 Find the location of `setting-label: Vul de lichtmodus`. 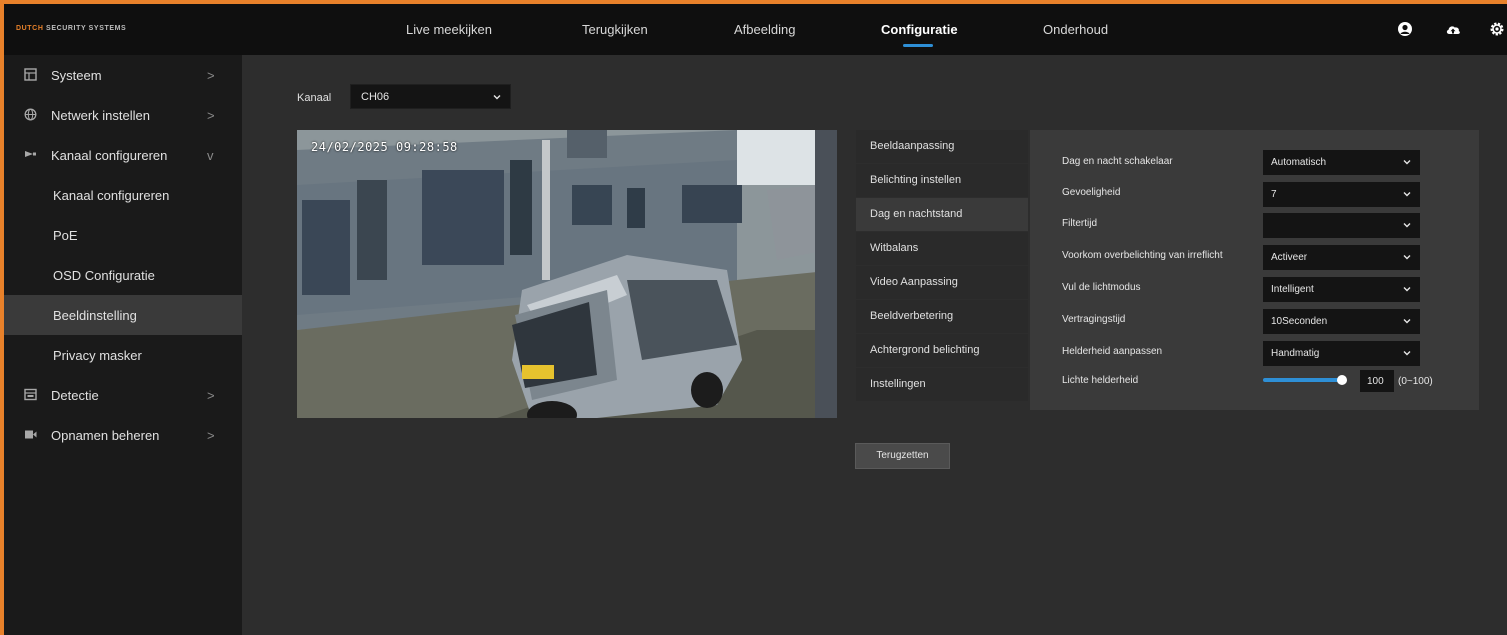

setting-label: Vul de lichtmodus is located at coordinates (1101, 287).